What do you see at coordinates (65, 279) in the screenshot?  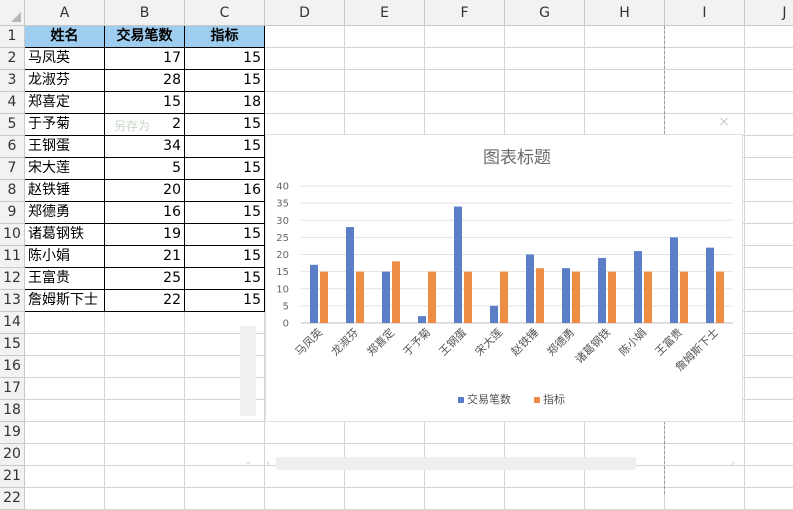 I see `name-cell: 王富贵` at bounding box center [65, 279].